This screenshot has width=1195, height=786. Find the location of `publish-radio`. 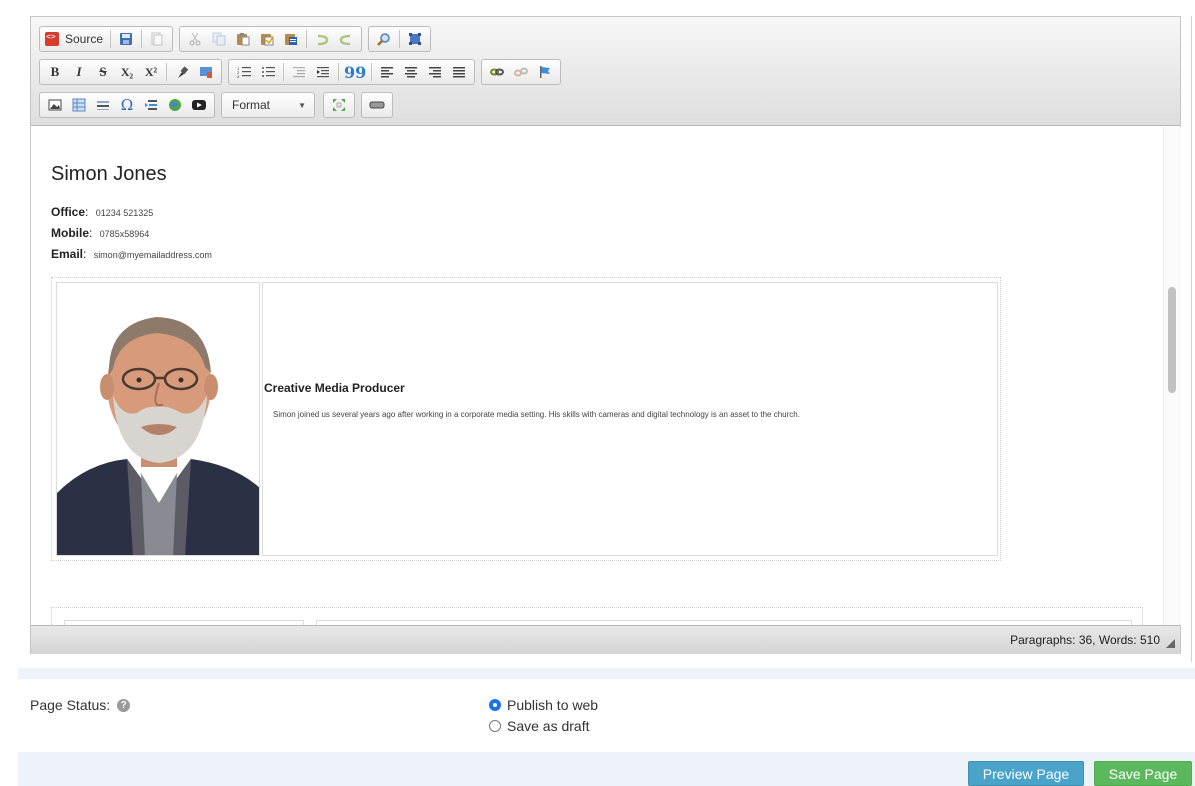

publish-radio is located at coordinates (495, 705).